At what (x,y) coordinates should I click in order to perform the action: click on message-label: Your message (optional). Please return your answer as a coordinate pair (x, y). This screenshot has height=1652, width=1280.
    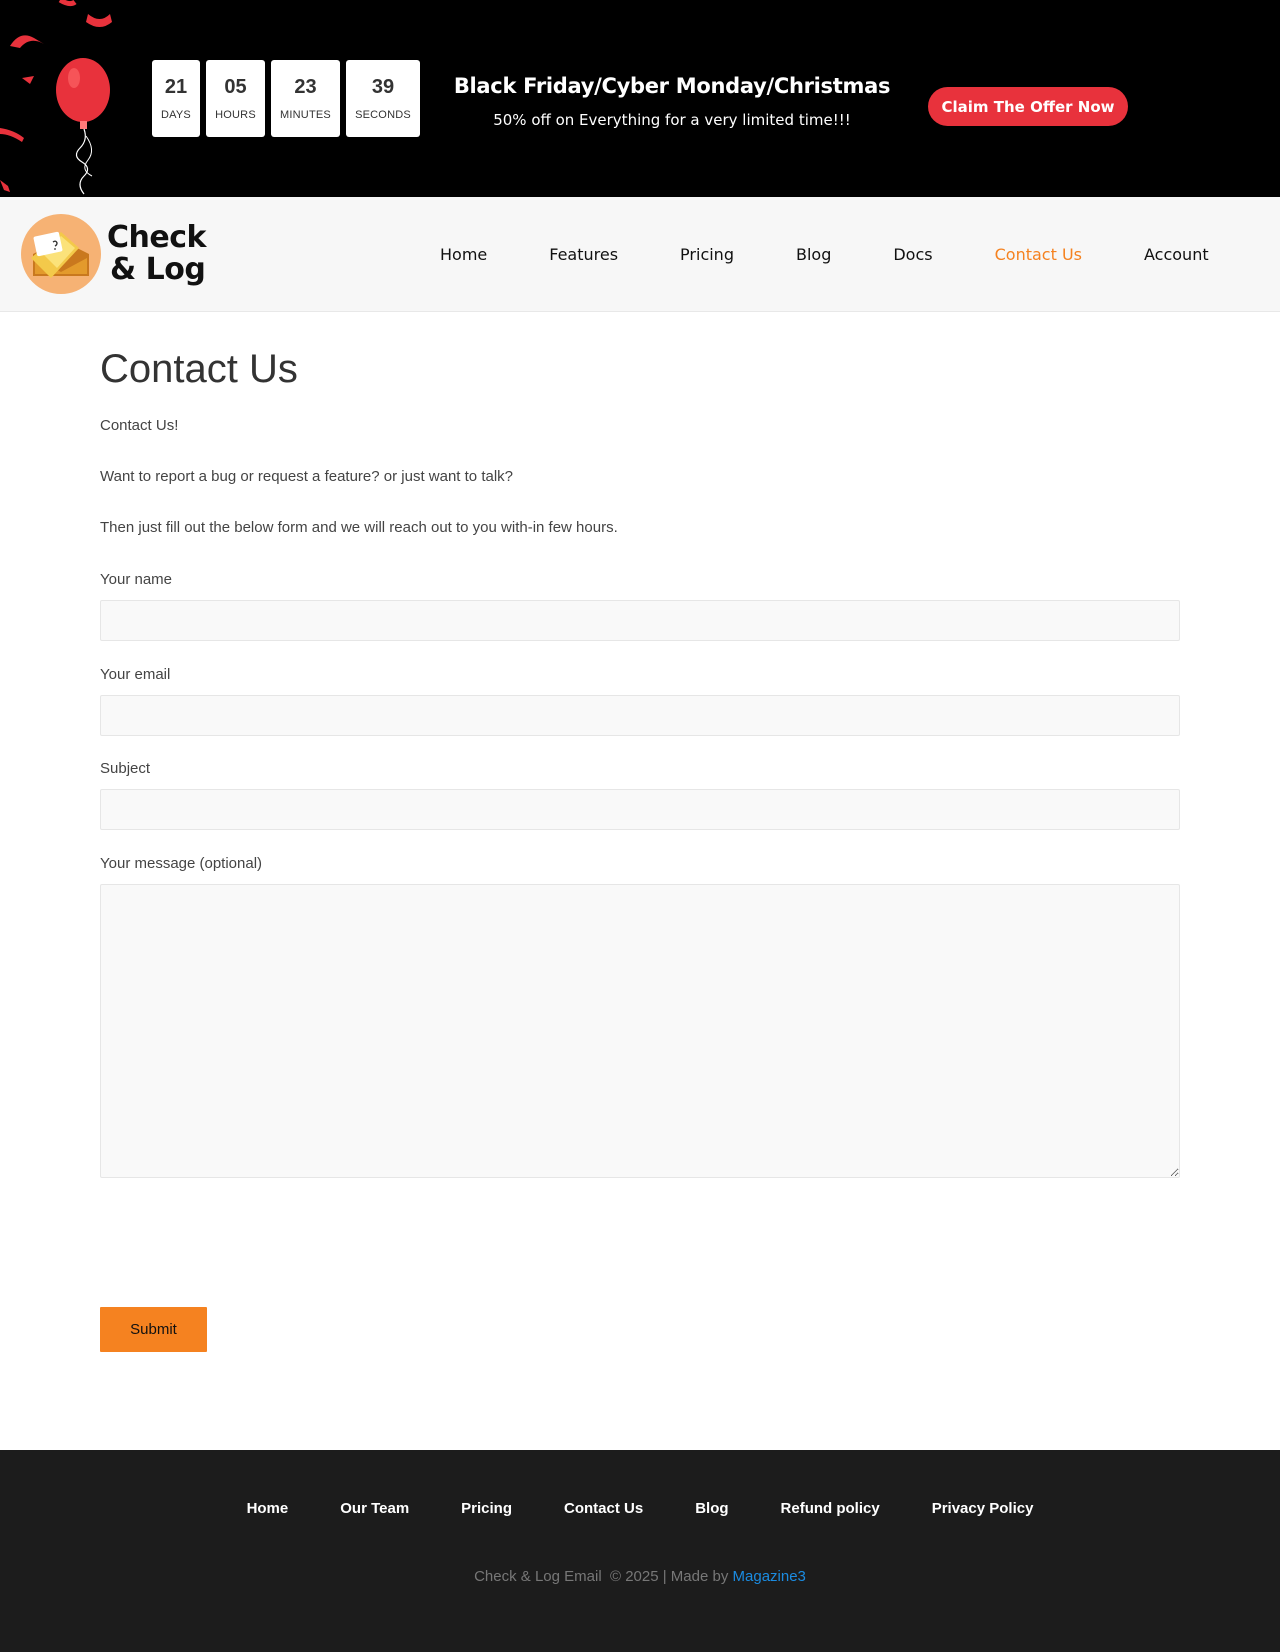
    Looking at the image, I should click on (181, 863).